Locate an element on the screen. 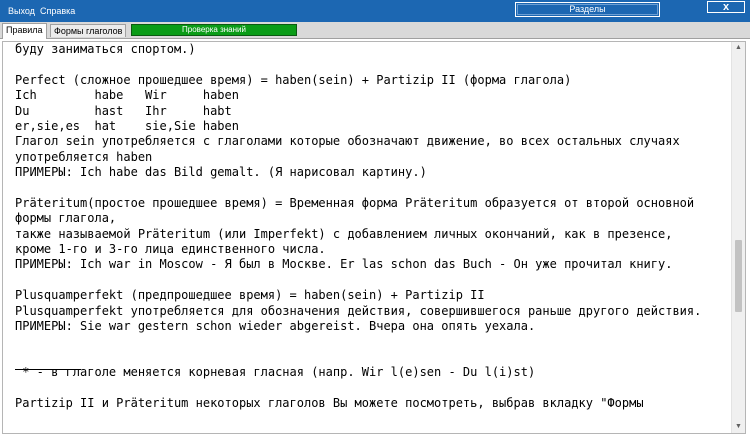 This screenshot has height=439, width=750. tab-rules: Правила is located at coordinates (24, 31).